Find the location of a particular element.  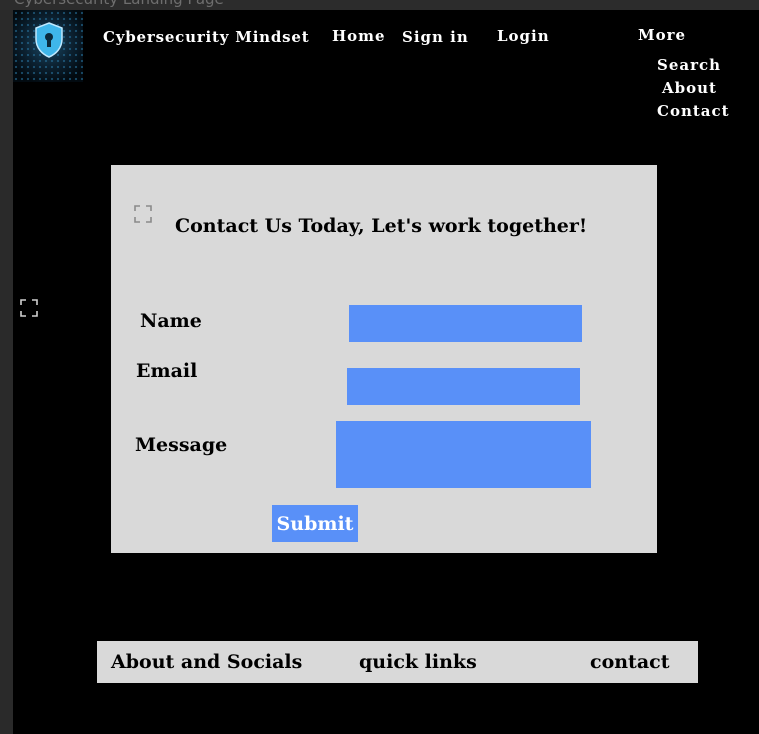

footer-contact-link: contact is located at coordinates (630, 662).